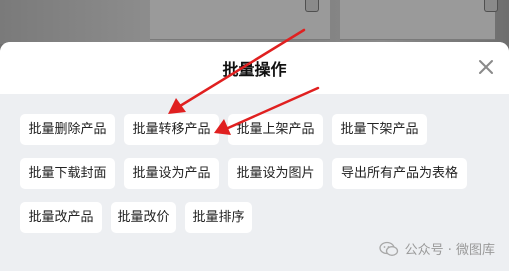  I want to click on close-icon, so click(486, 67).